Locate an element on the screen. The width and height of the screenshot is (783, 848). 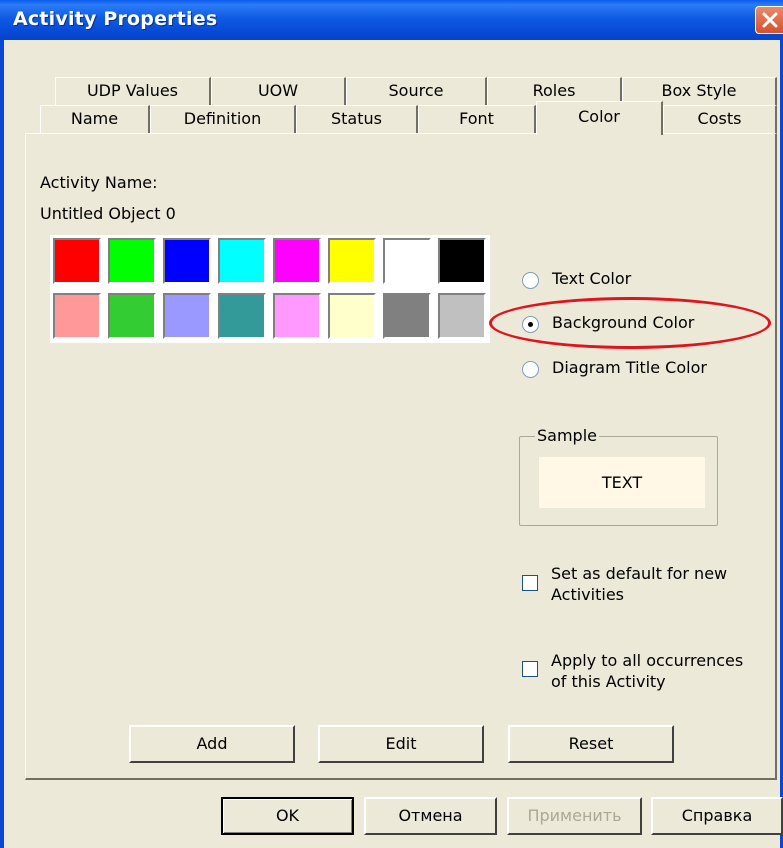
activity-name-label: Activity Name: is located at coordinates (99, 182).